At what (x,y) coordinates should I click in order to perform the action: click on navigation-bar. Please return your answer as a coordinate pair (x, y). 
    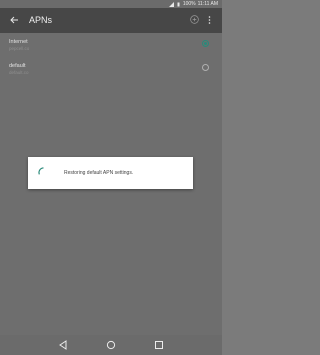
    Looking at the image, I should click on (111, 345).